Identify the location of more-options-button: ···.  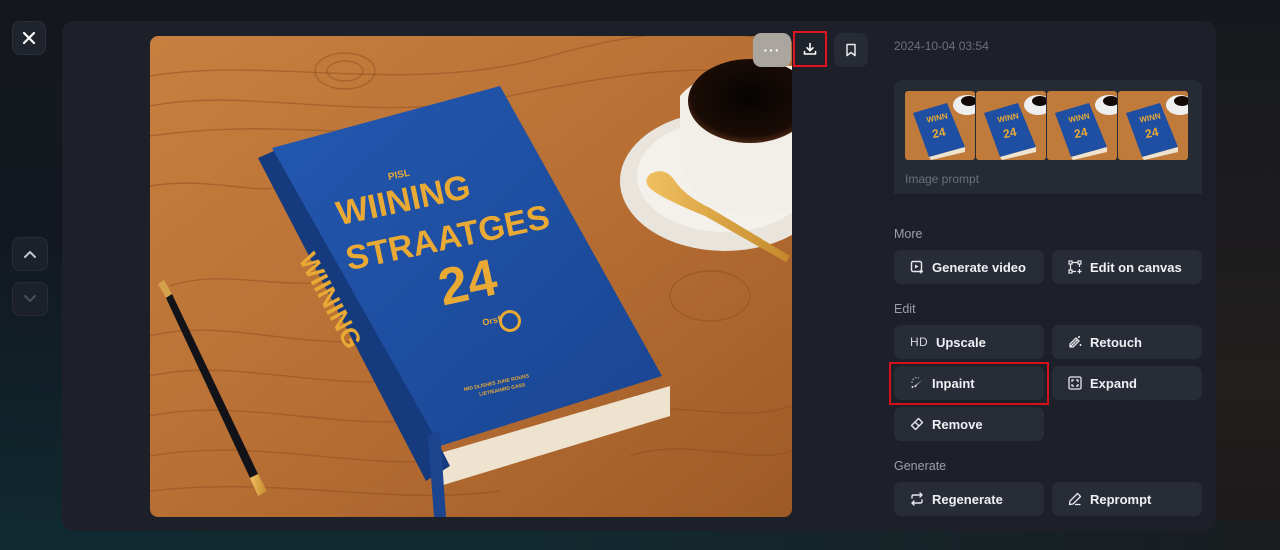
(772, 50).